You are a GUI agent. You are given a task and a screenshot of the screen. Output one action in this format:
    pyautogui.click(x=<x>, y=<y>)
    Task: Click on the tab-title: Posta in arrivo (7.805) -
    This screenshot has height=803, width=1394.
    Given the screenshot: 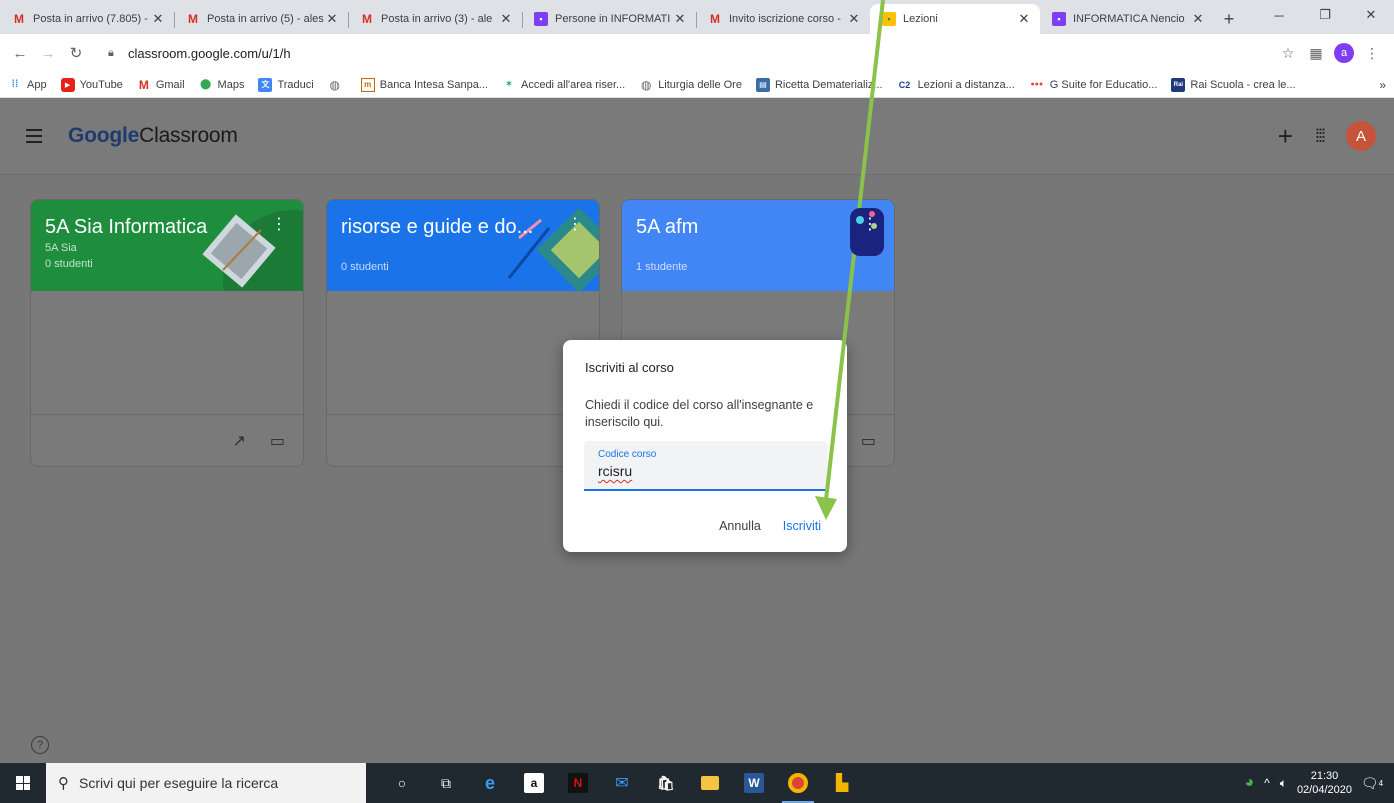 What is the action you would take?
    pyautogui.click(x=90, y=19)
    